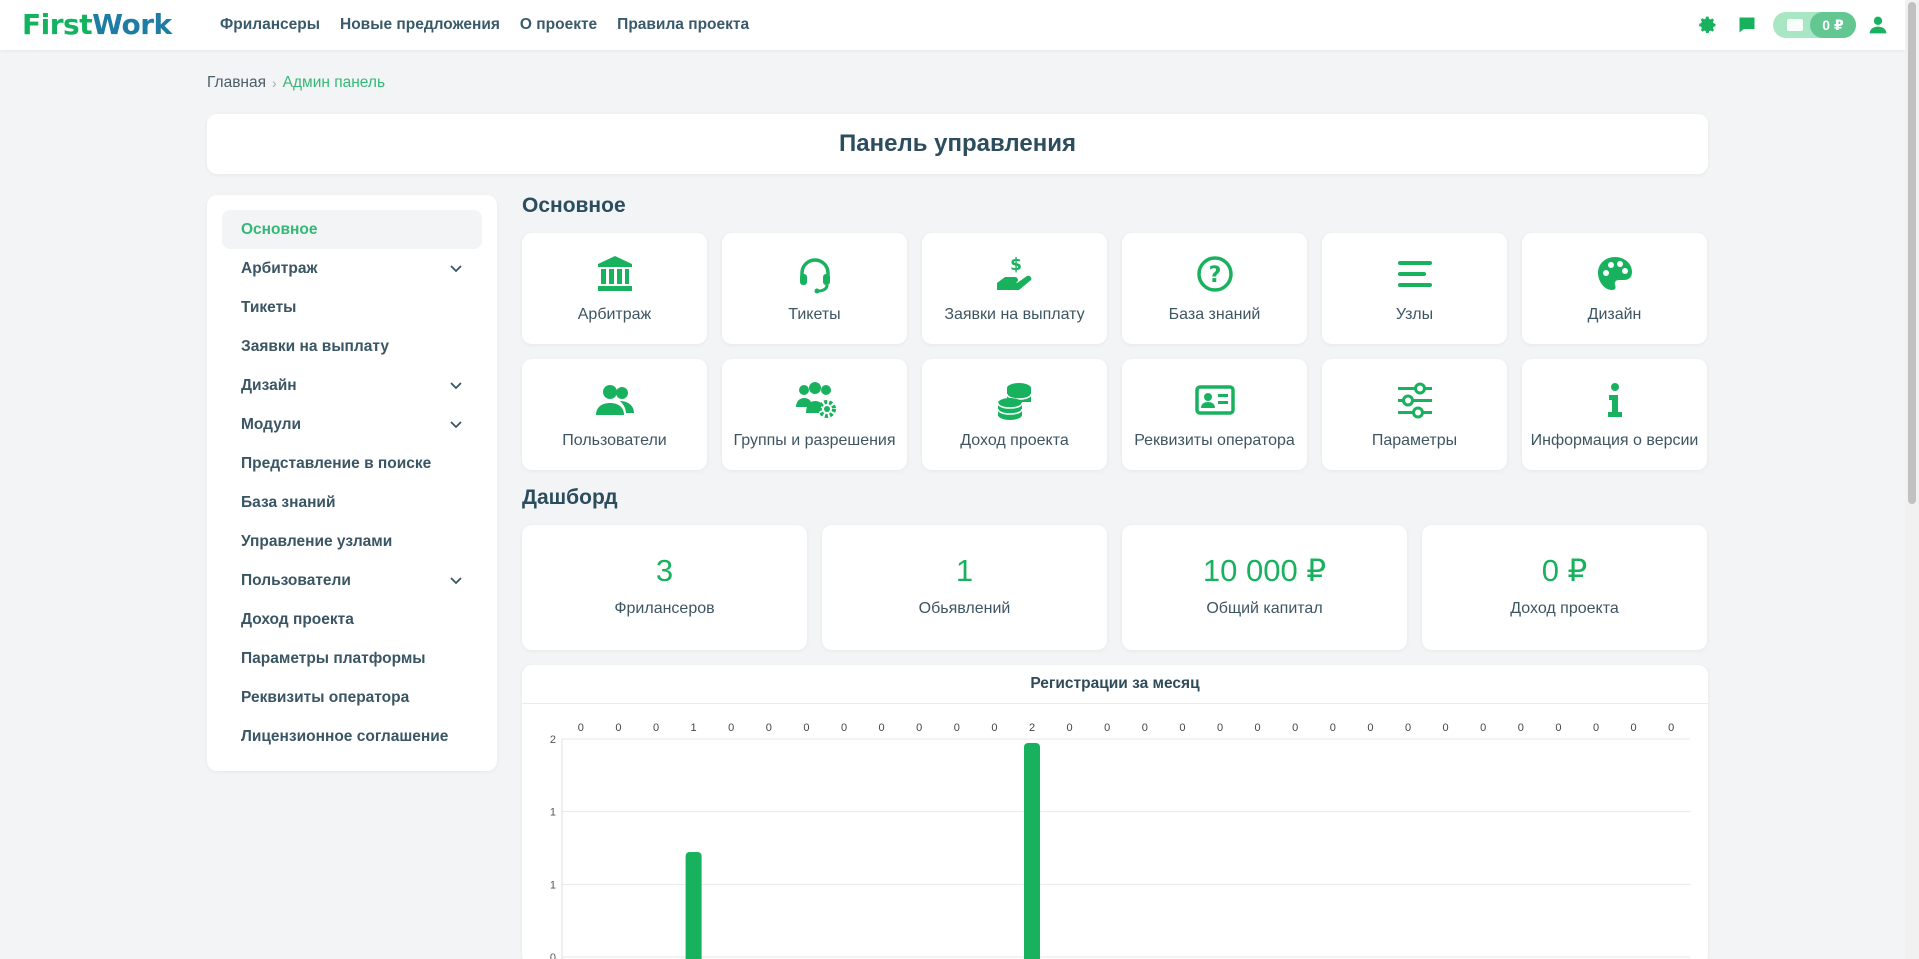  Describe the element at coordinates (1912, 253) in the screenshot. I see `scrollbar-thumb` at that location.